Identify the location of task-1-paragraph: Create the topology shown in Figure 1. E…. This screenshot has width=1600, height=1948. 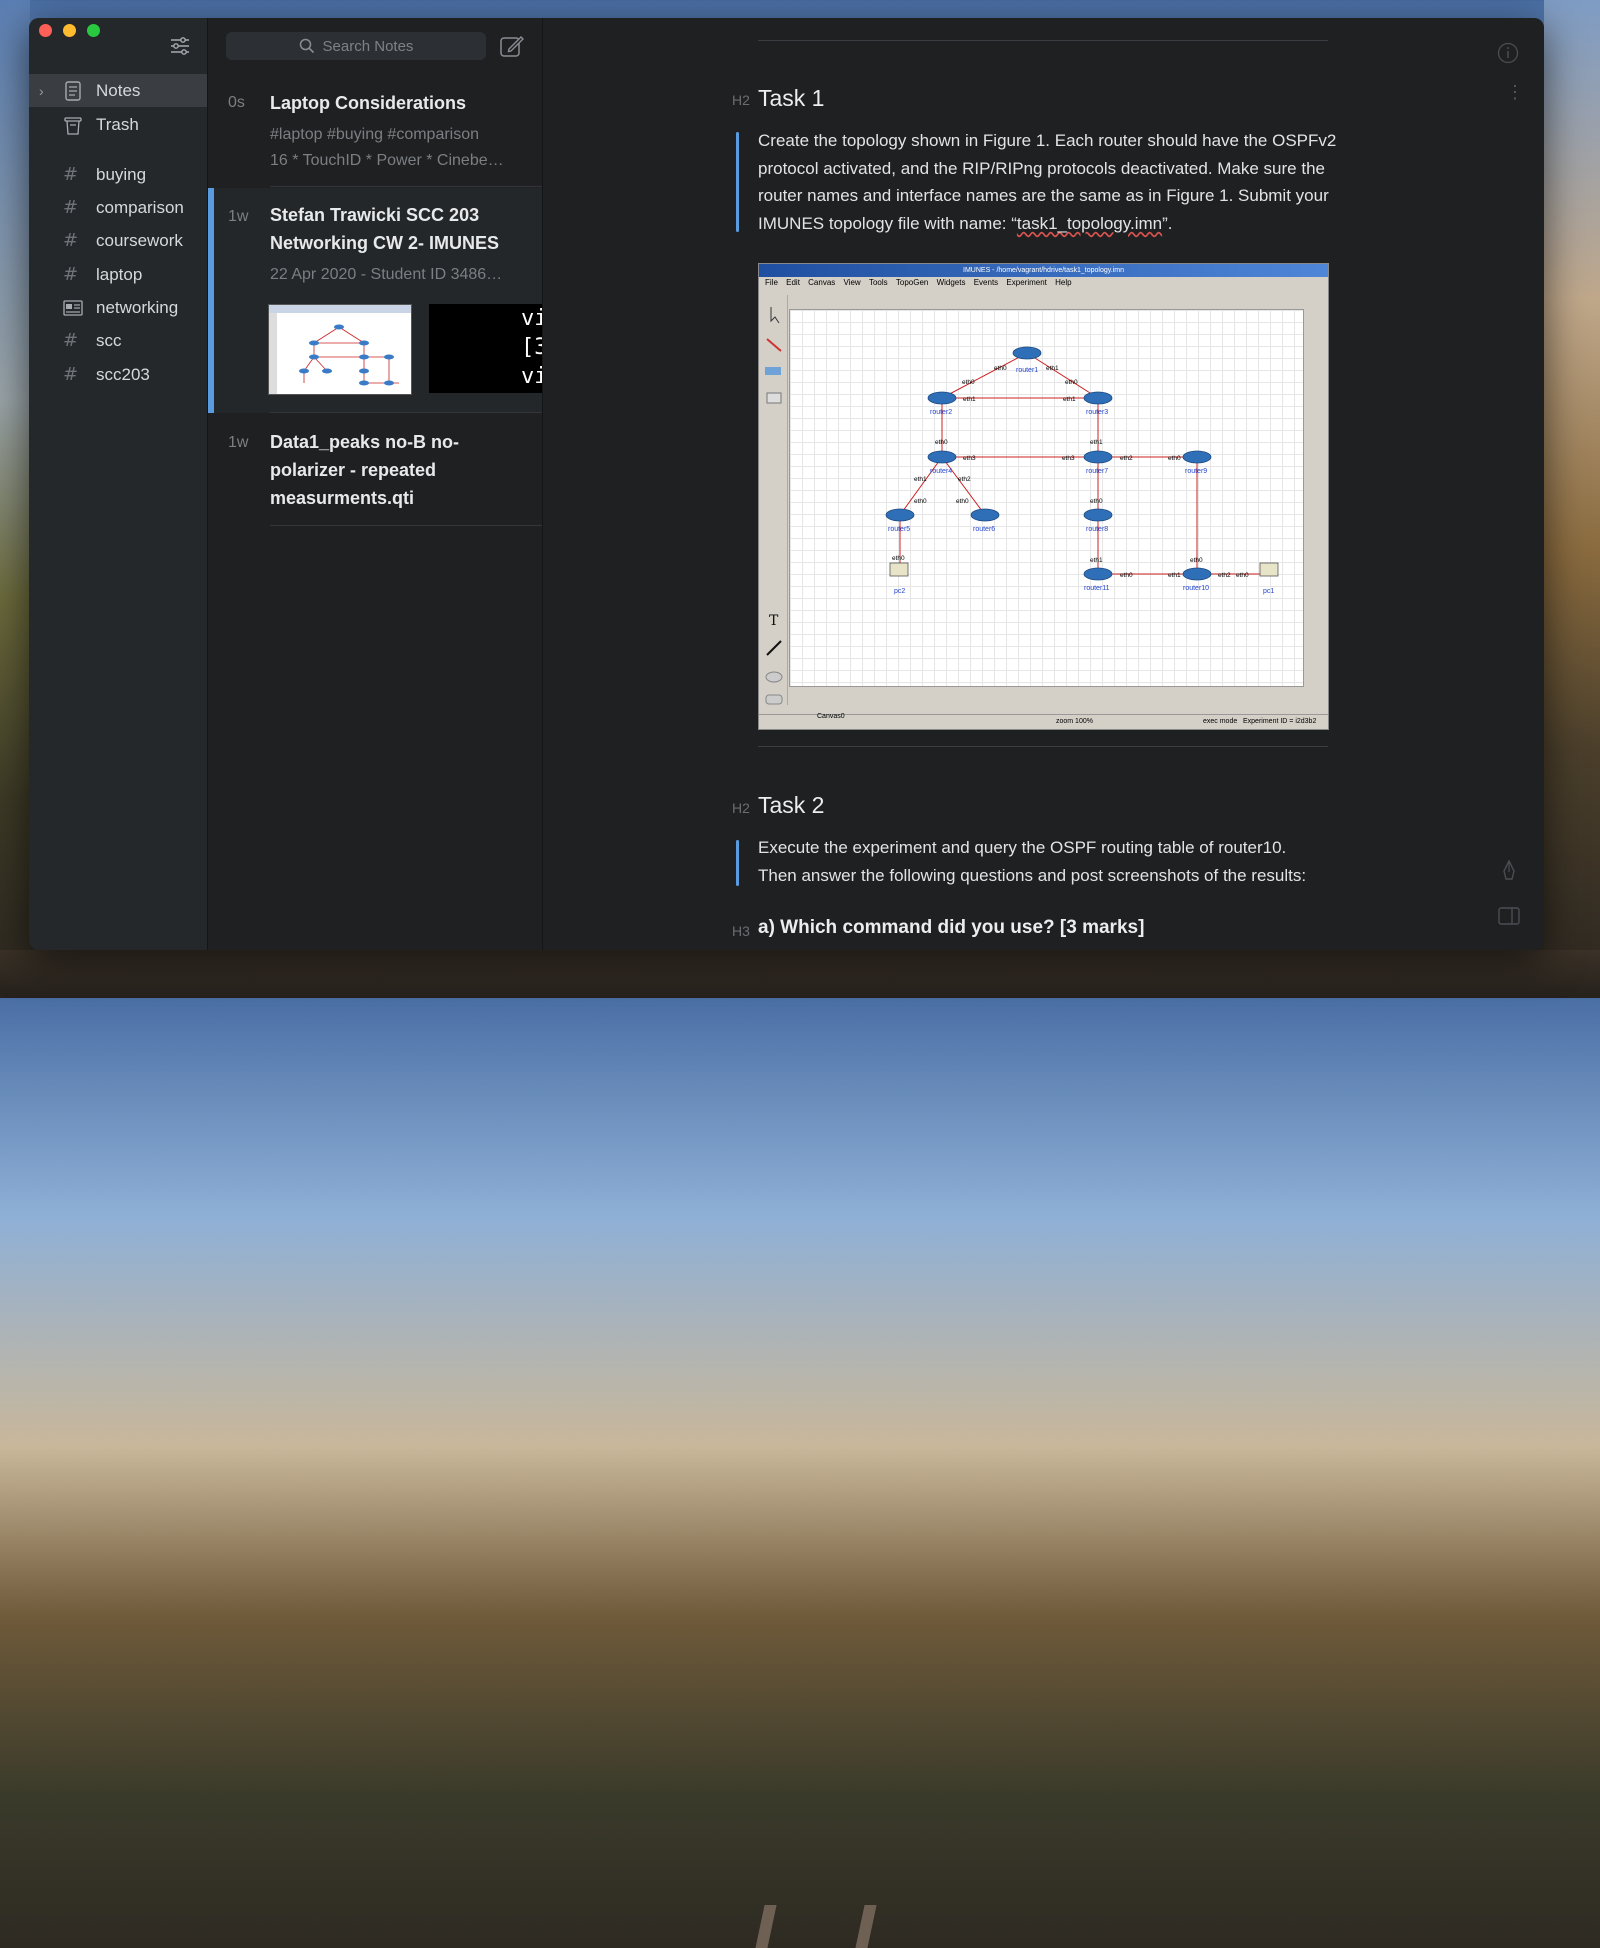
(1048, 182).